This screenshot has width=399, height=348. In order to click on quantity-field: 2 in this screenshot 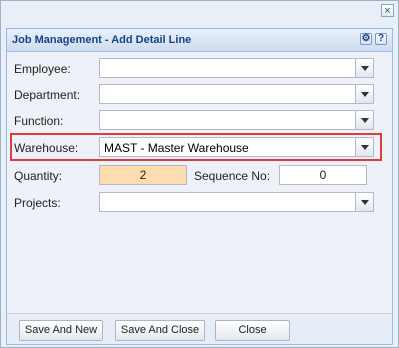, I will do `click(143, 175)`.